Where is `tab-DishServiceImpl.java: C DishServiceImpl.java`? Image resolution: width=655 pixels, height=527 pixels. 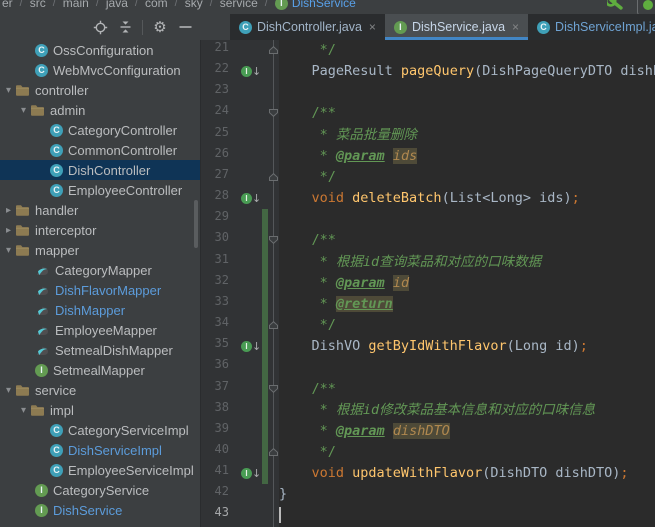
tab-DishServiceImpl.java: C DishServiceImpl.java is located at coordinates (591, 27).